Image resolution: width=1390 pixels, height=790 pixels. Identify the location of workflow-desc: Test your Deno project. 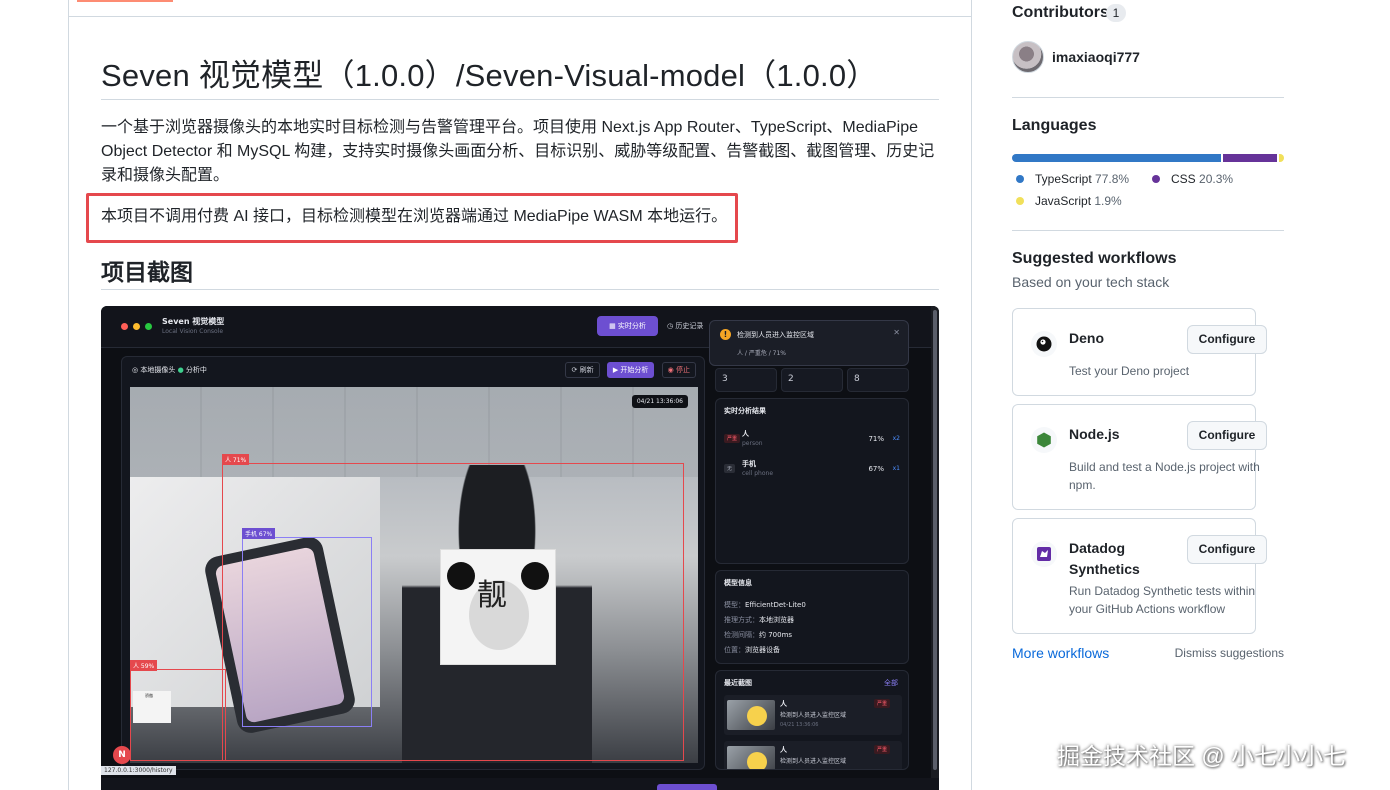
(1129, 371).